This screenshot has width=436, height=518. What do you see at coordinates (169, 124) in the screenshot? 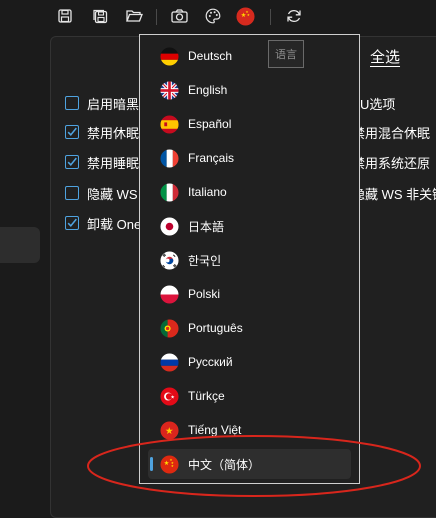
I see `es-flag-icon` at bounding box center [169, 124].